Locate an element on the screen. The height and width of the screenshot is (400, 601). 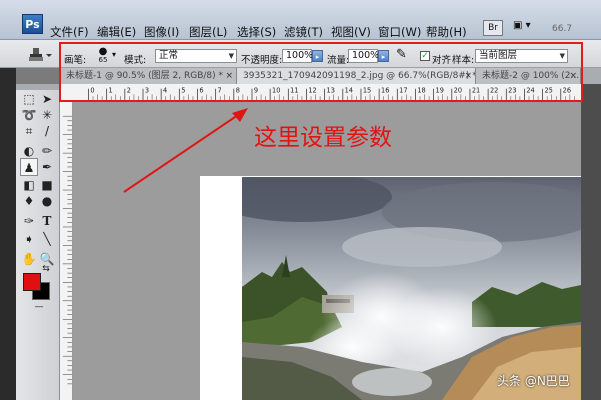
menu-view: 视图(V) is located at coordinates (351, 32).